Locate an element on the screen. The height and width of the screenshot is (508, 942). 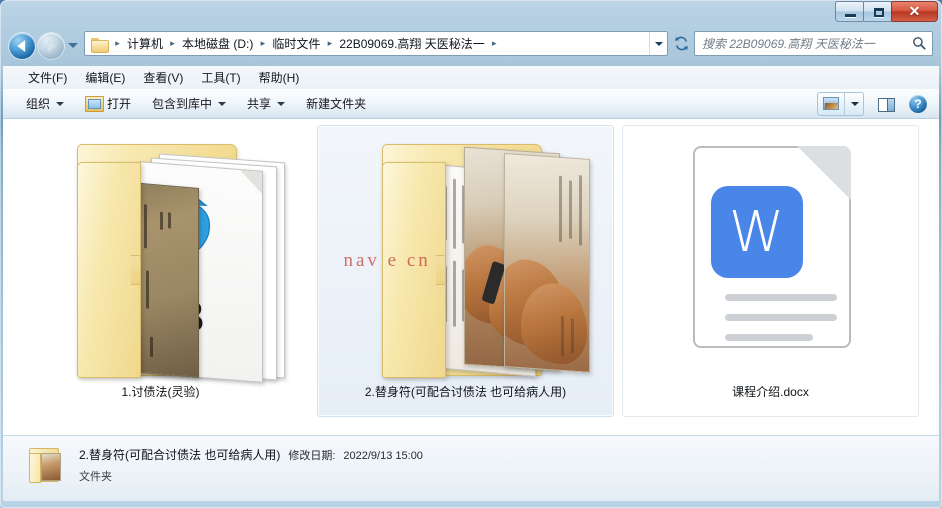
folder-front-icon is located at coordinates (108, 270).